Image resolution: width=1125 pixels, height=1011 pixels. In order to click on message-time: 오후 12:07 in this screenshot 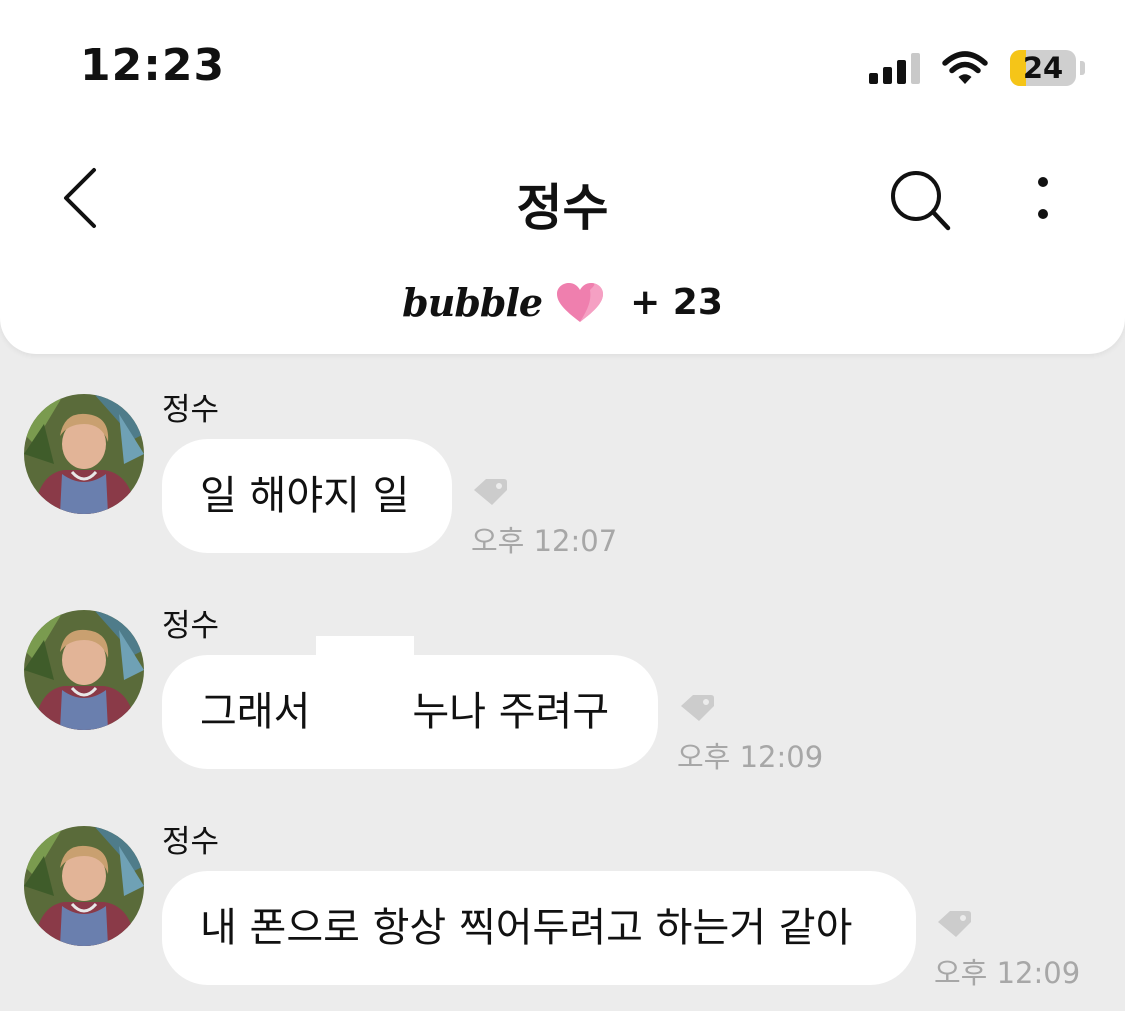, I will do `click(544, 541)`.